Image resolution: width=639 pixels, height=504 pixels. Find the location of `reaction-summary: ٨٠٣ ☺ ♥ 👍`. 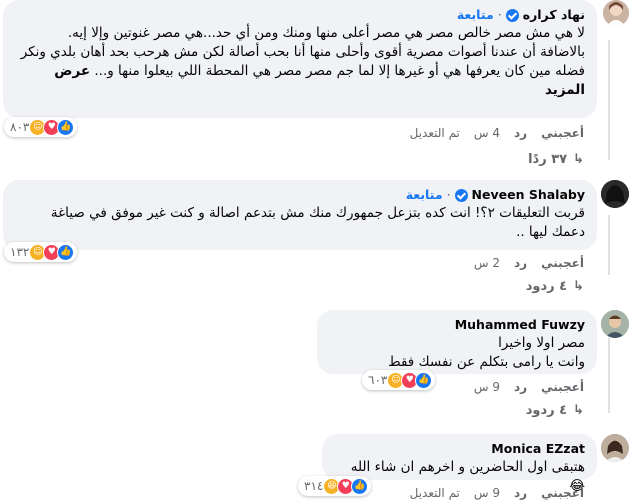

reaction-summary: ٨٠٣ ☺ ♥ 👍 is located at coordinates (41, 127).